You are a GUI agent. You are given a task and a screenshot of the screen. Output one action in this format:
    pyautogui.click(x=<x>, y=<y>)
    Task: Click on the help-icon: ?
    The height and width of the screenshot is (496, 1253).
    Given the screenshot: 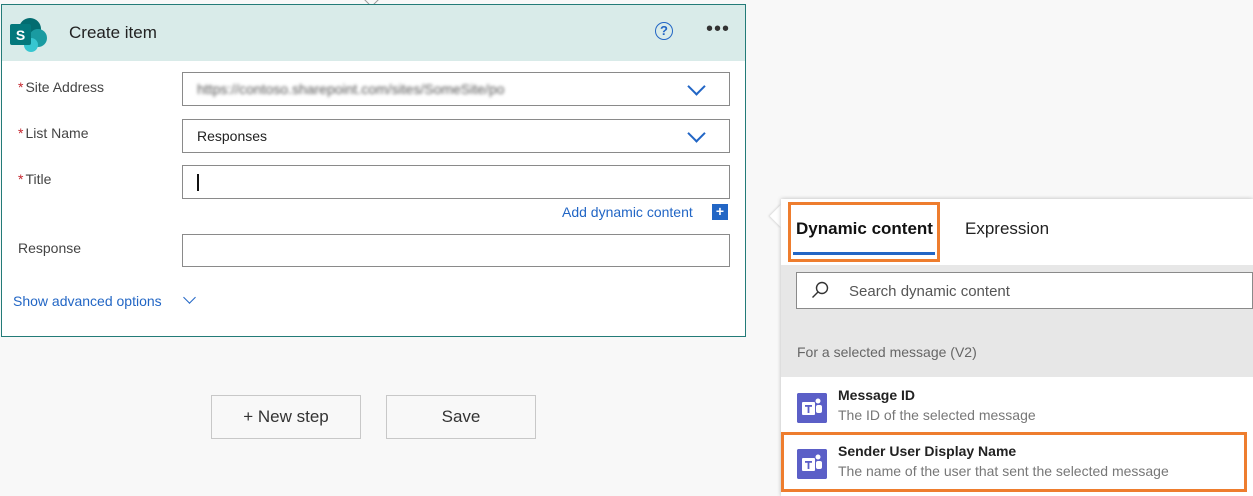 What is the action you would take?
    pyautogui.click(x=664, y=31)
    